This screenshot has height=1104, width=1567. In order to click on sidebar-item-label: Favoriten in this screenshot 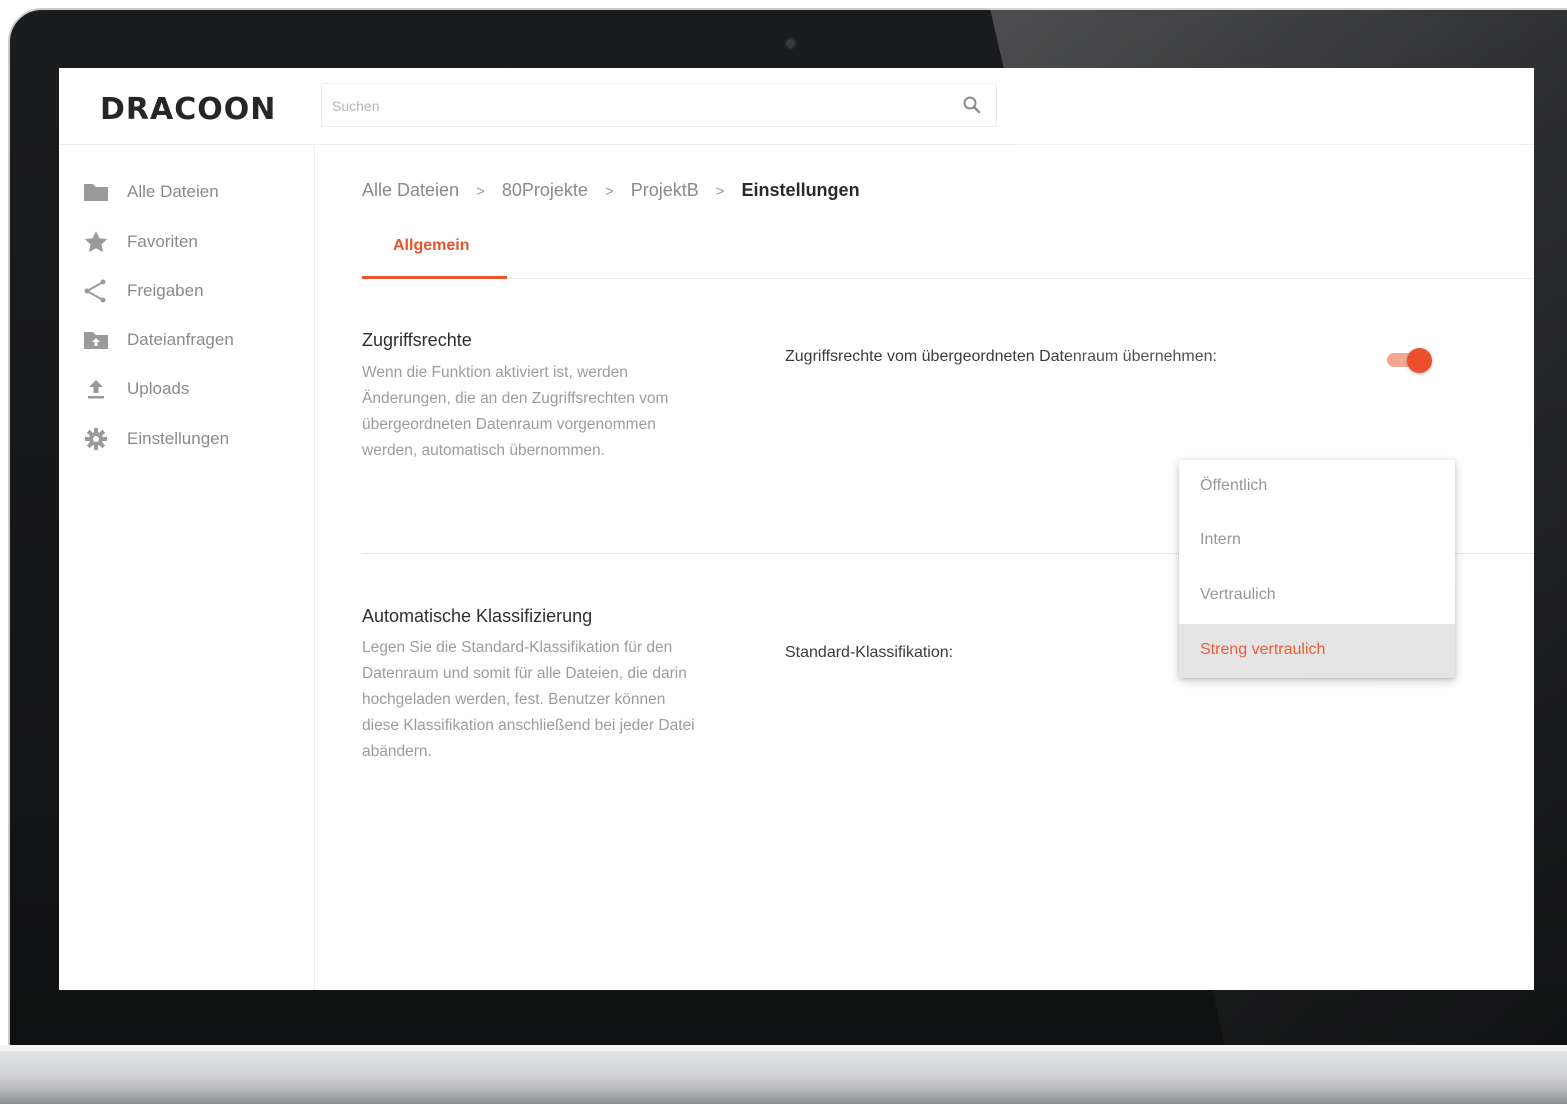, I will do `click(162, 241)`.